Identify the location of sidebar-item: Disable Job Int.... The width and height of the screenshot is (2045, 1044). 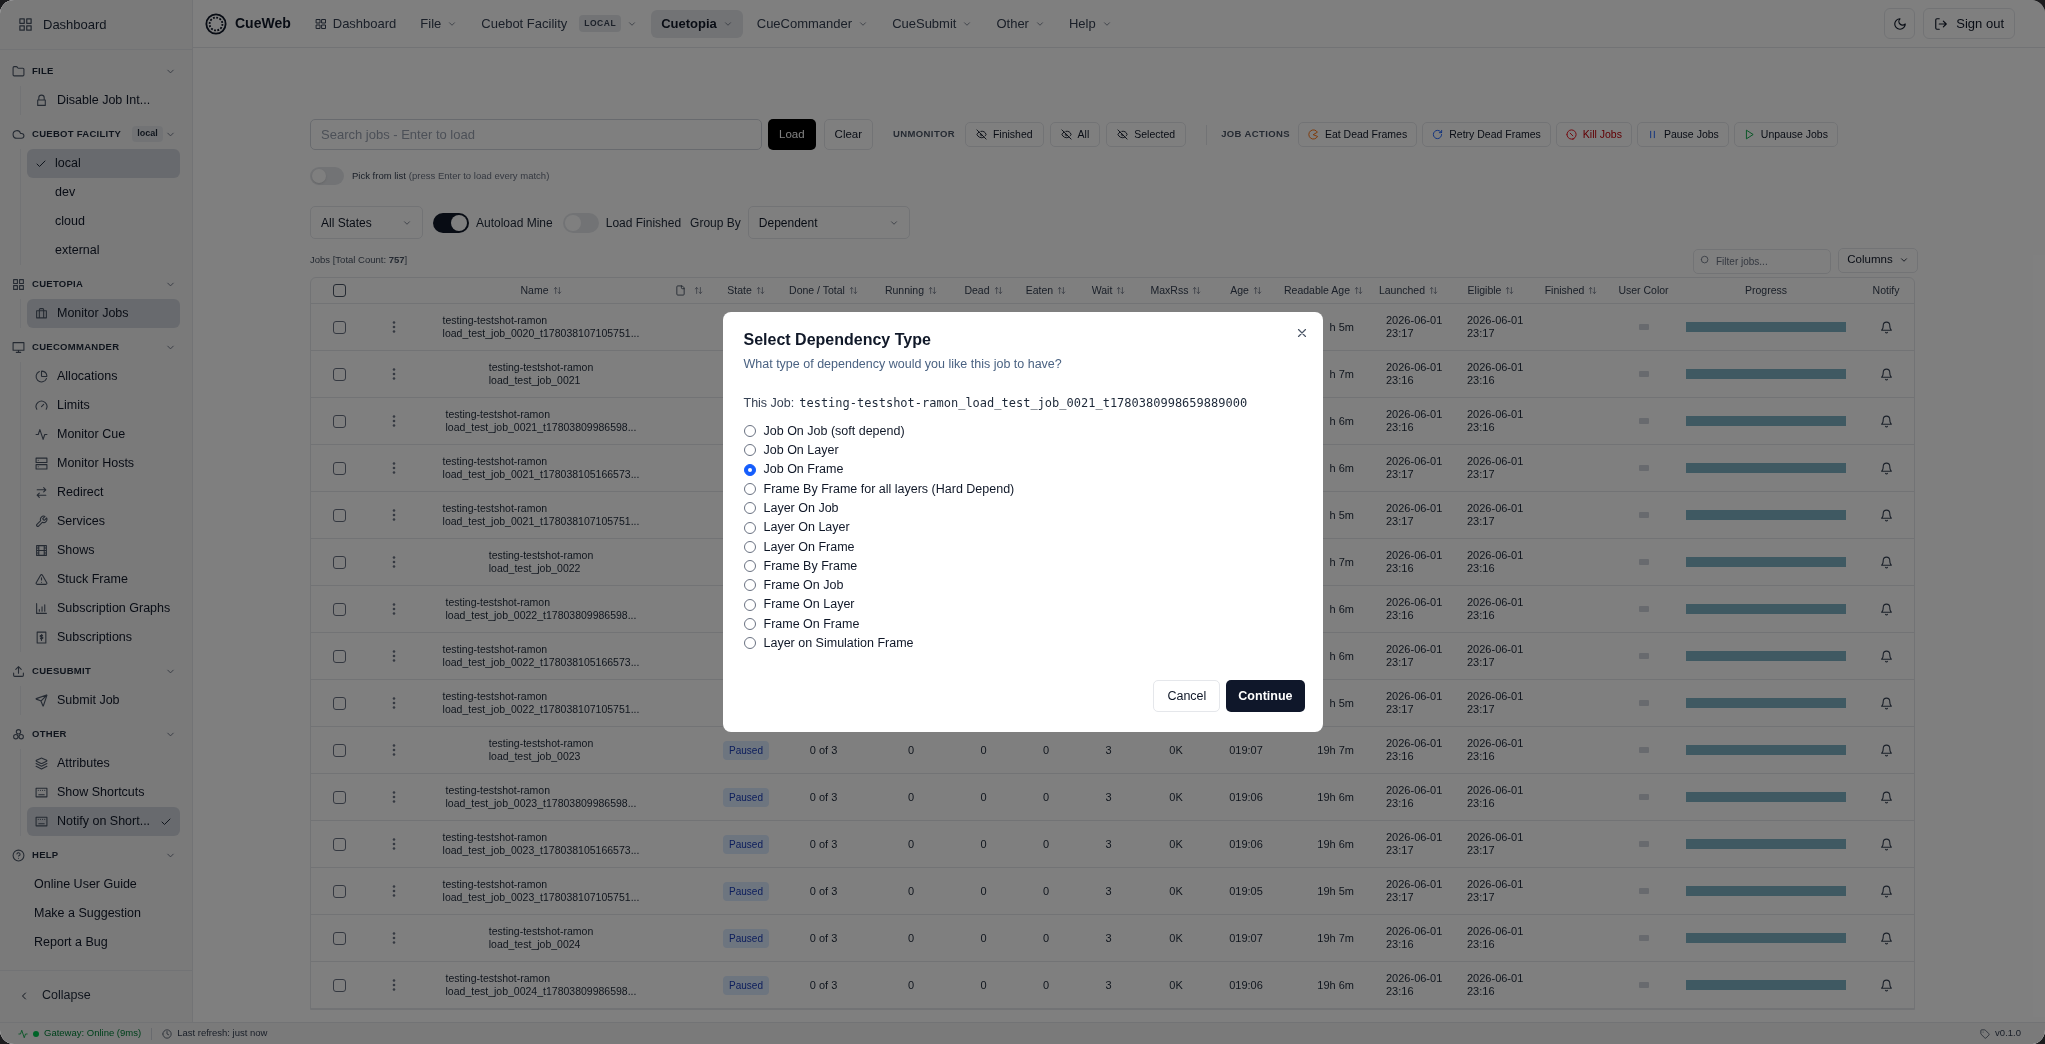
(103, 100).